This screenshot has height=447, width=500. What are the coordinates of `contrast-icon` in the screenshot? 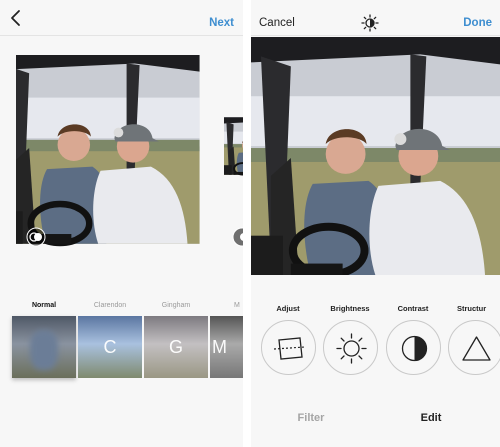 It's located at (414, 348).